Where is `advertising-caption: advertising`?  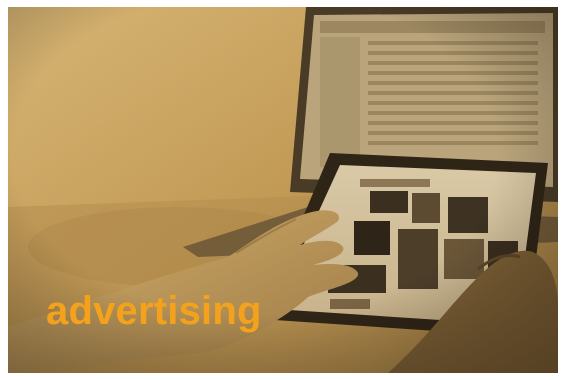
advertising-caption: advertising is located at coordinates (154, 311).